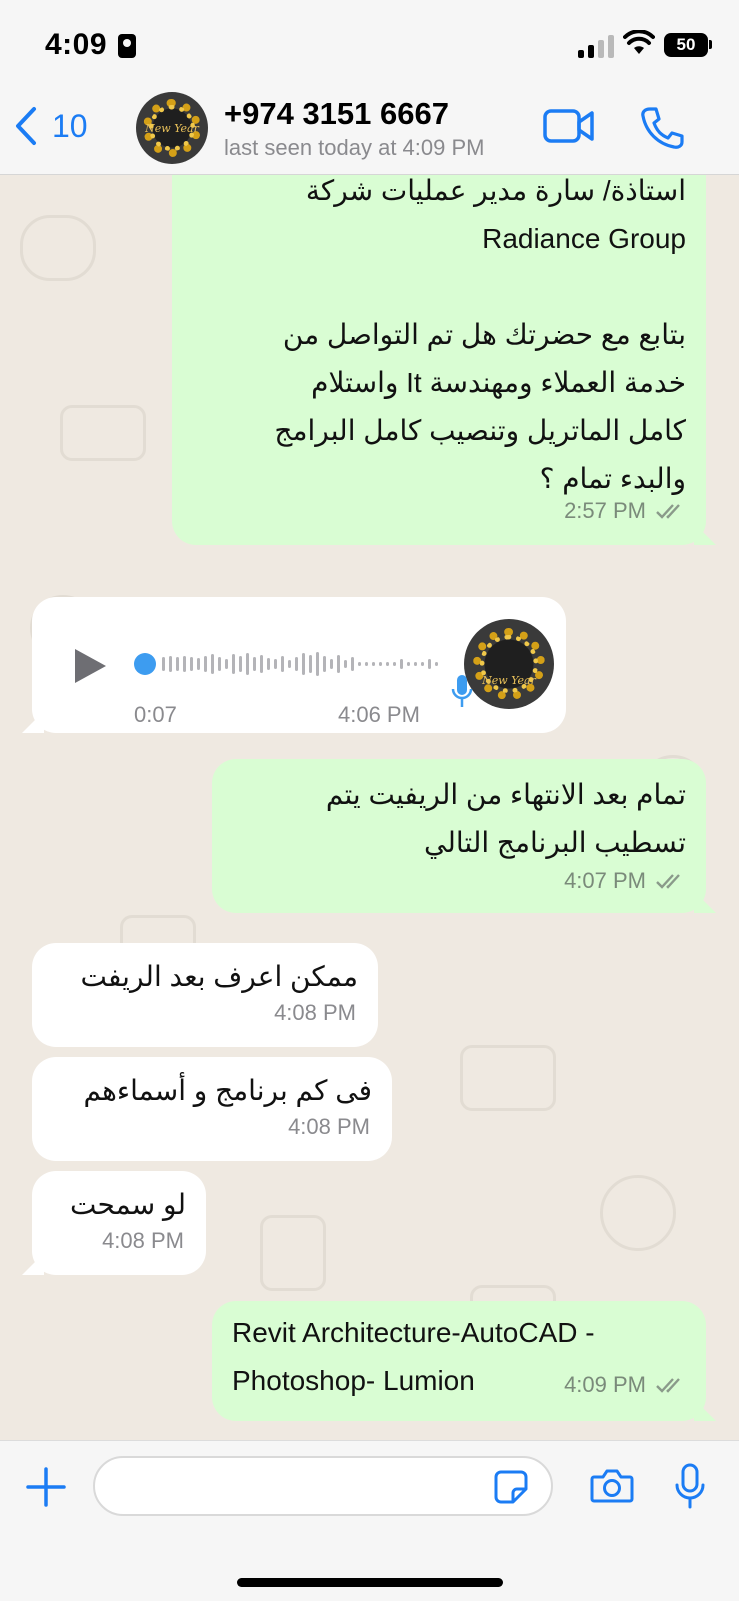 Image resolution: width=739 pixels, height=1601 pixels. What do you see at coordinates (569, 126) in the screenshot?
I see `video-camera-icon` at bounding box center [569, 126].